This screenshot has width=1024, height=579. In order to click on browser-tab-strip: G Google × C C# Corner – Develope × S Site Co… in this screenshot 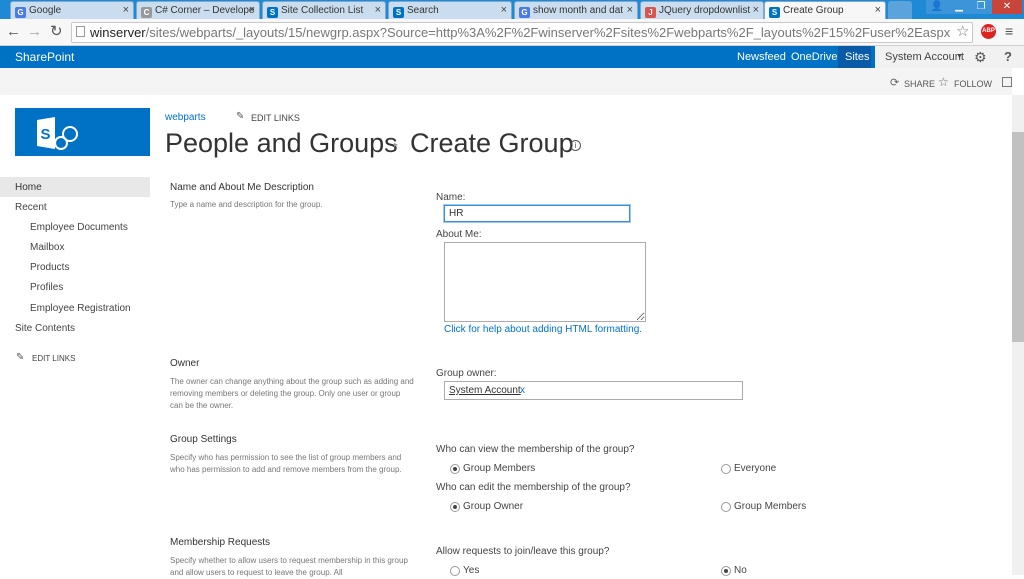, I will do `click(512, 10)`.